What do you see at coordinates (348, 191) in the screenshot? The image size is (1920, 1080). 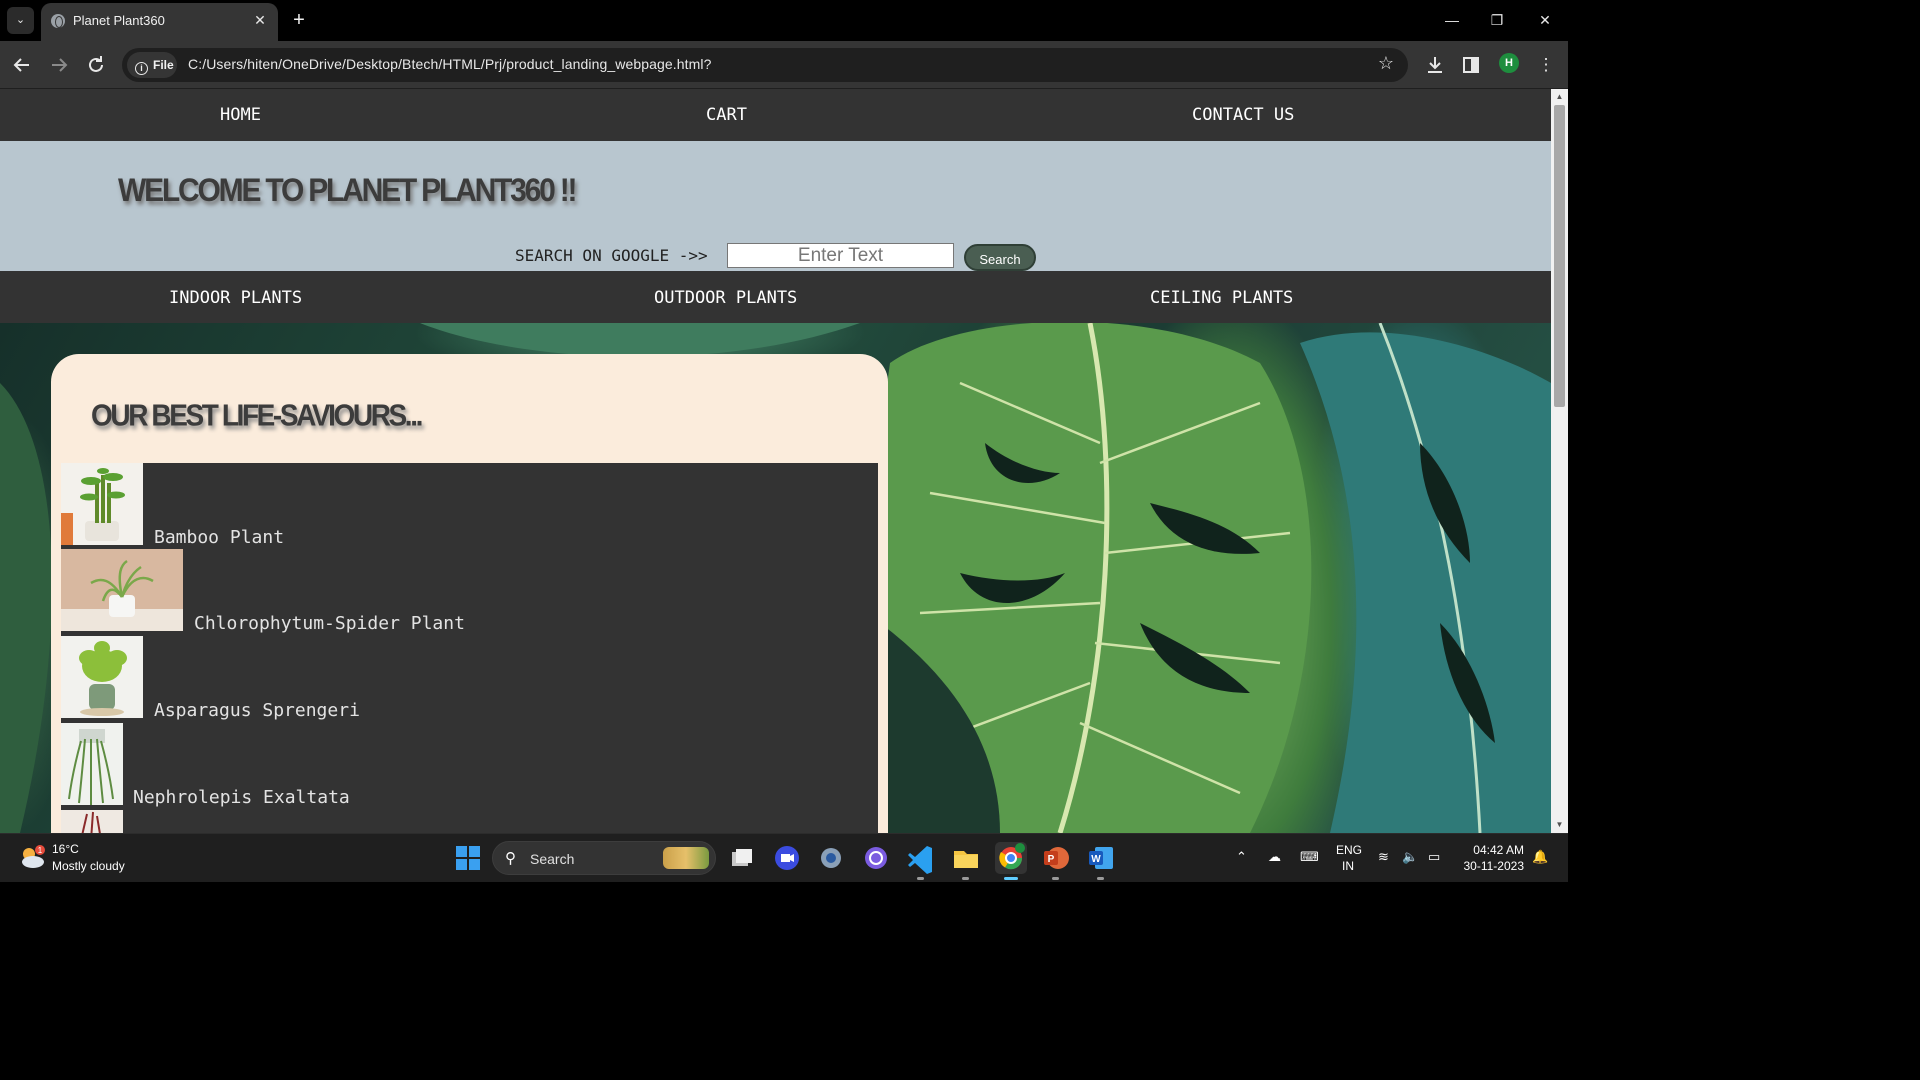 I see `welcome-heading: WELCOME TO PLANET PLANT360 !!` at bounding box center [348, 191].